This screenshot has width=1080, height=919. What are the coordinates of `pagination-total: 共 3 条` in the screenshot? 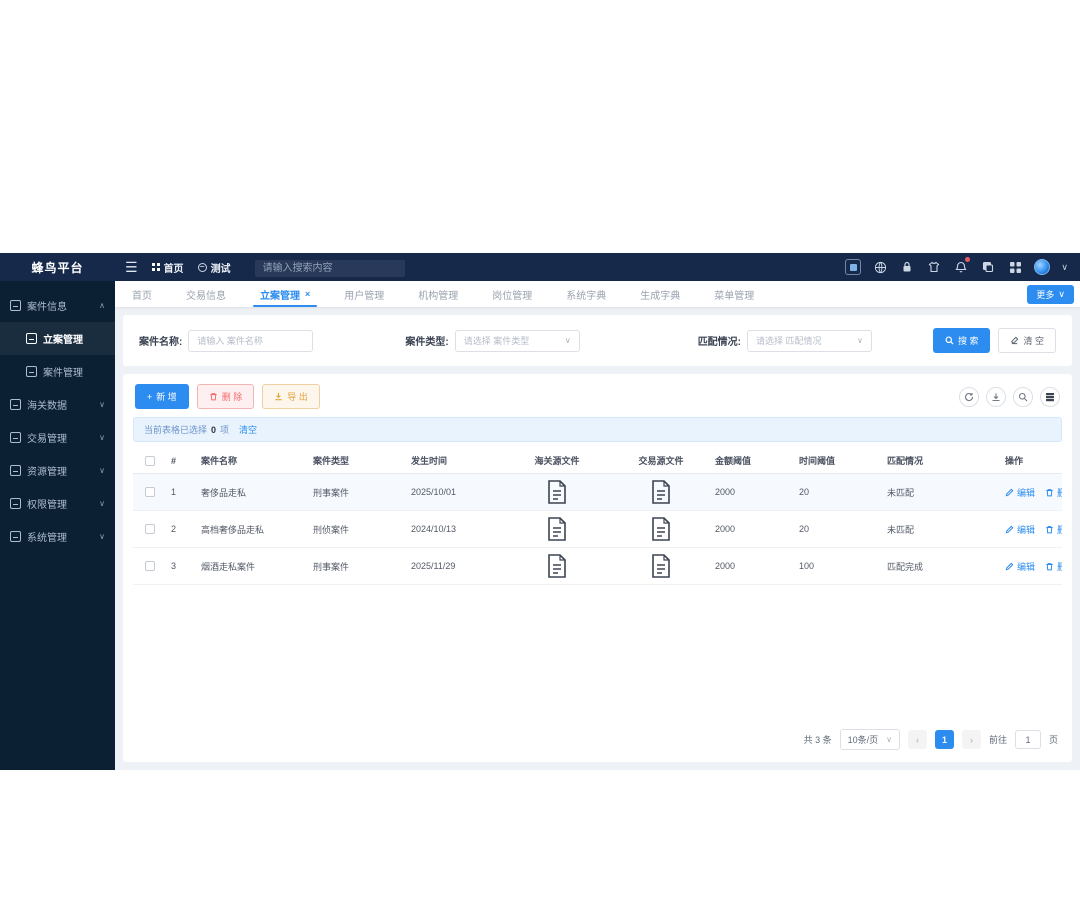 It's located at (817, 740).